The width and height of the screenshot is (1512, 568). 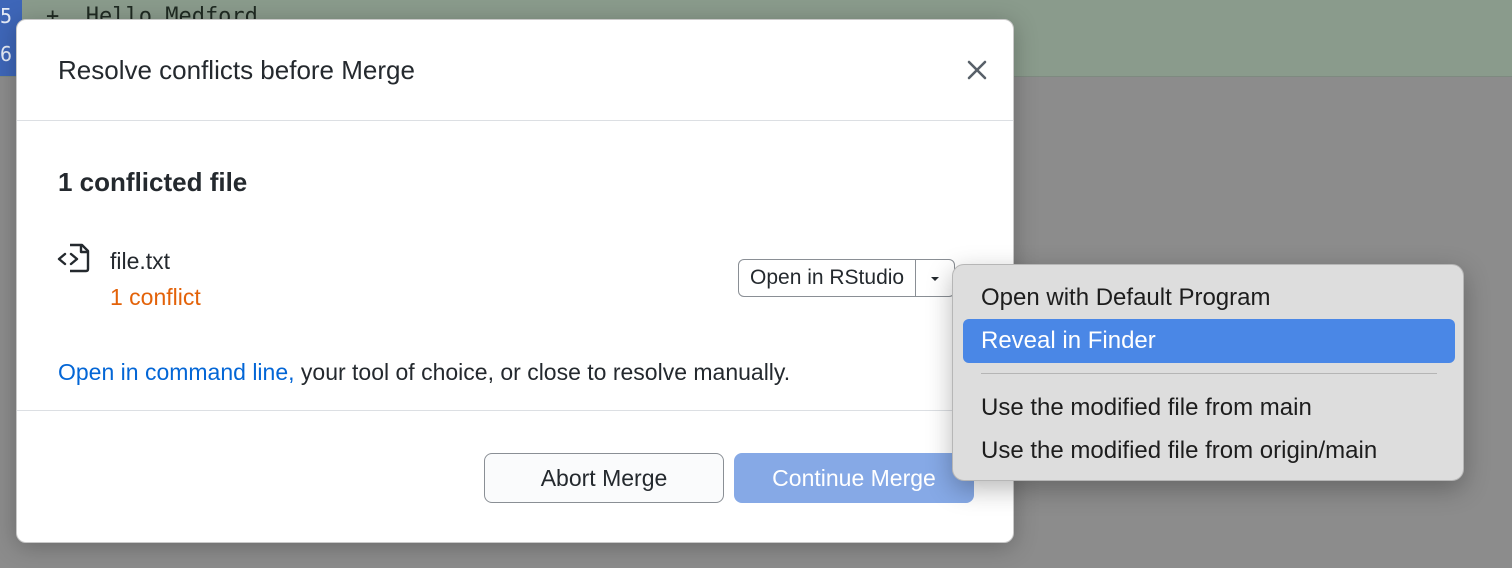 What do you see at coordinates (6, 54) in the screenshot?
I see `line-number: 6` at bounding box center [6, 54].